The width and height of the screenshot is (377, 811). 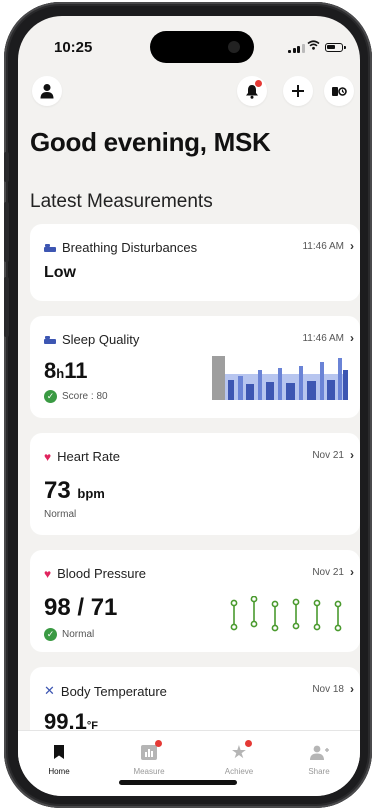 What do you see at coordinates (81, 607) in the screenshot?
I see `blood-pressure-value: 98 / 71` at bounding box center [81, 607].